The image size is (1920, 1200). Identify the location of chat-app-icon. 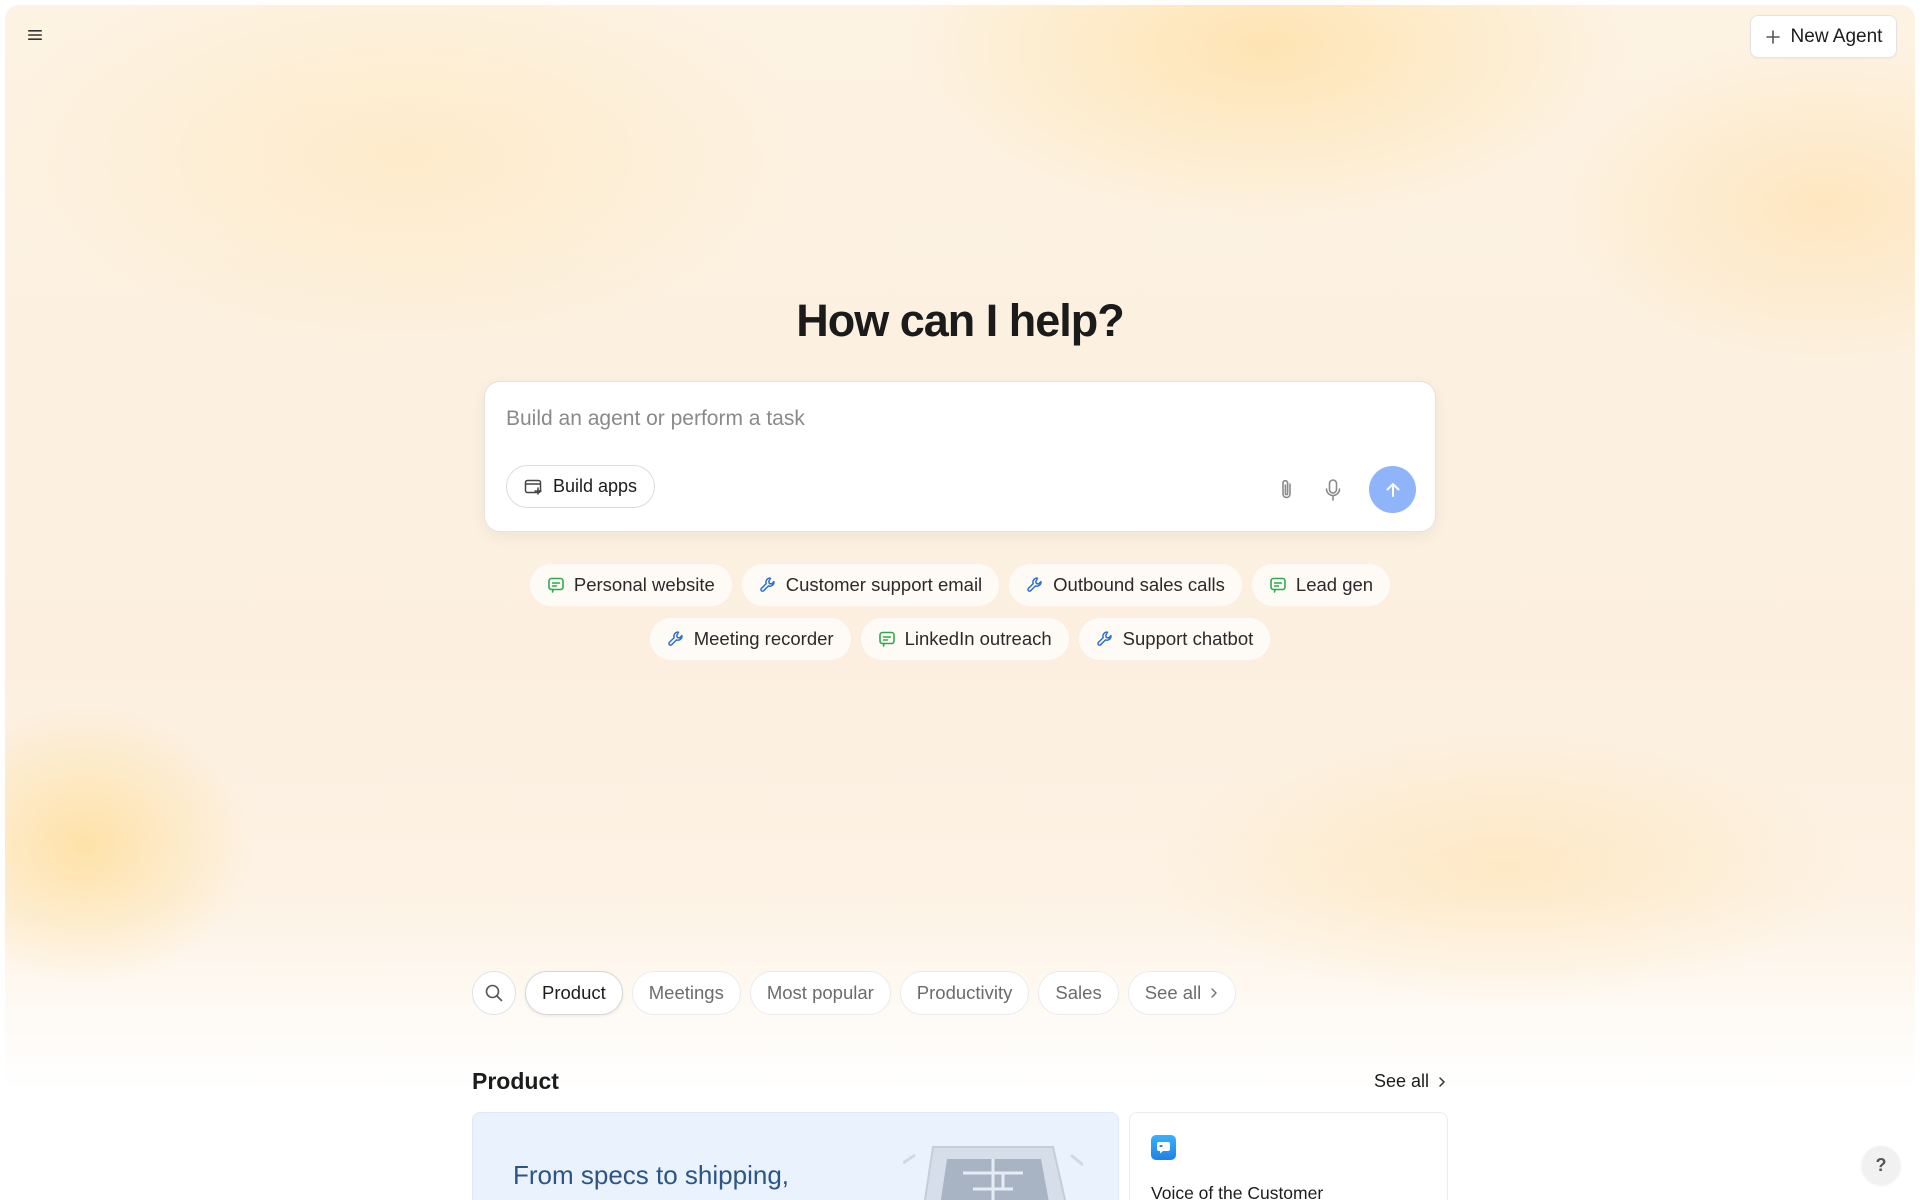
(1163, 1147).